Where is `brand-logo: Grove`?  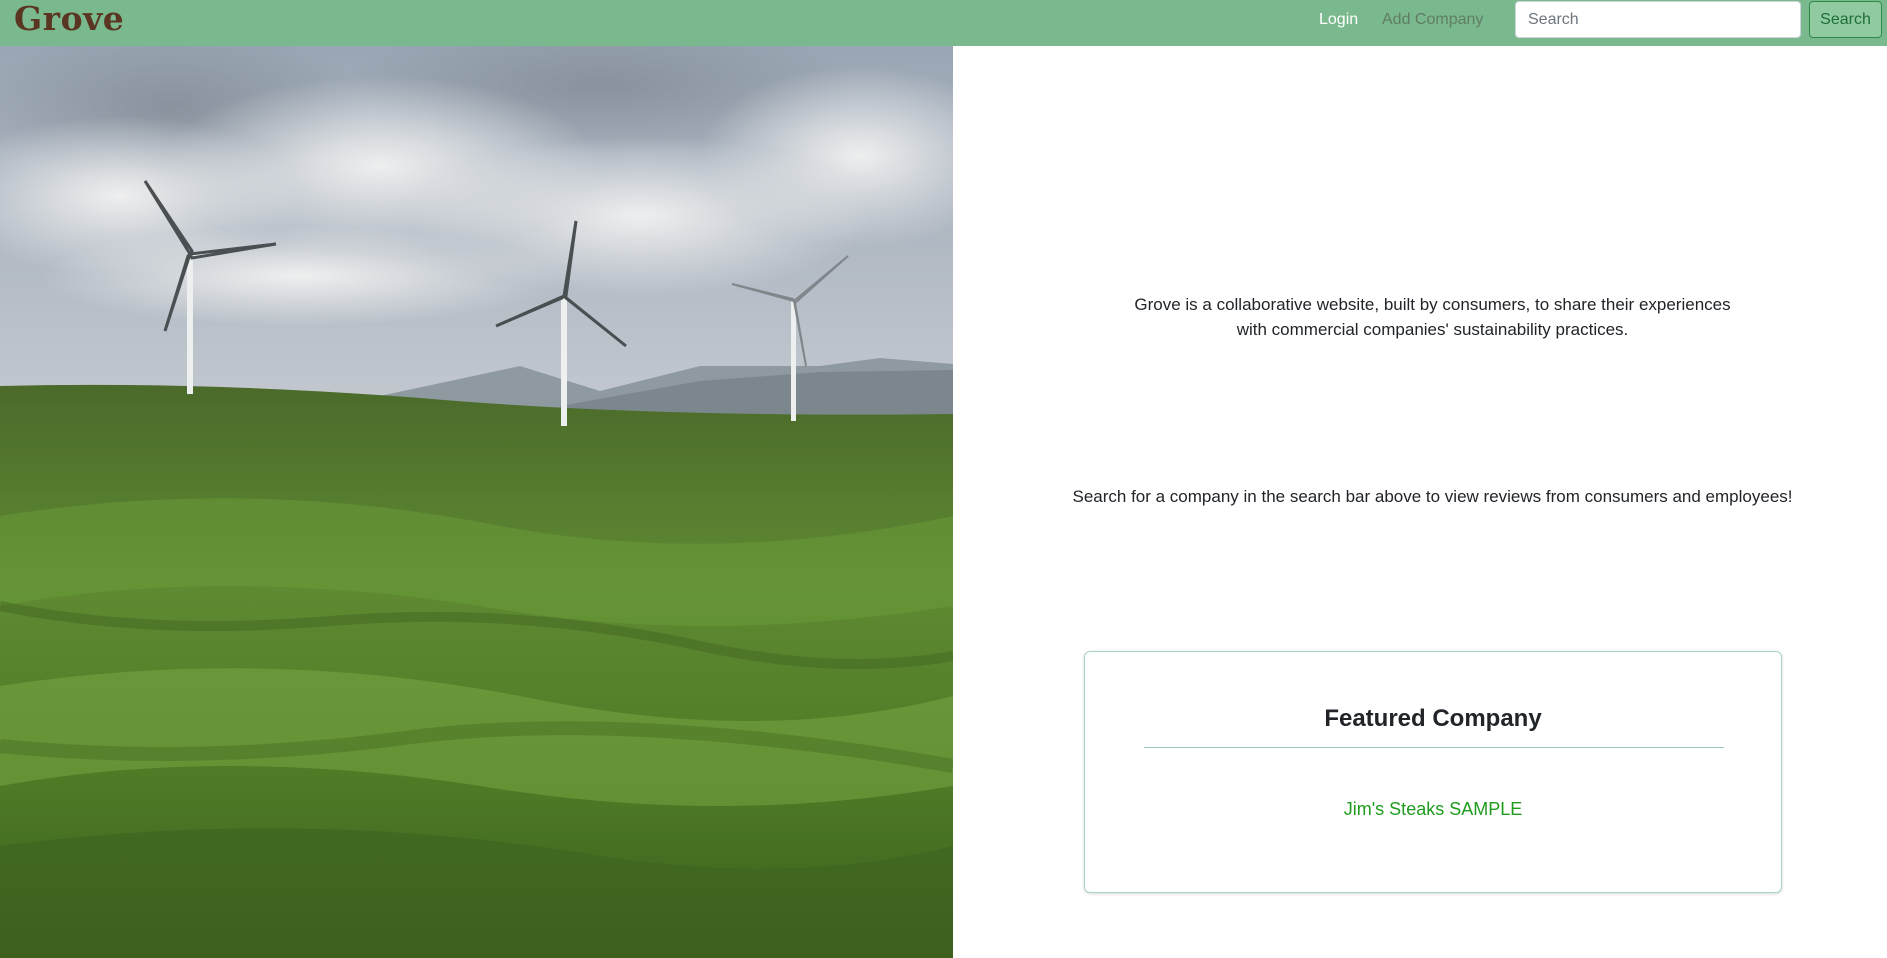
brand-logo: Grove is located at coordinates (69, 20).